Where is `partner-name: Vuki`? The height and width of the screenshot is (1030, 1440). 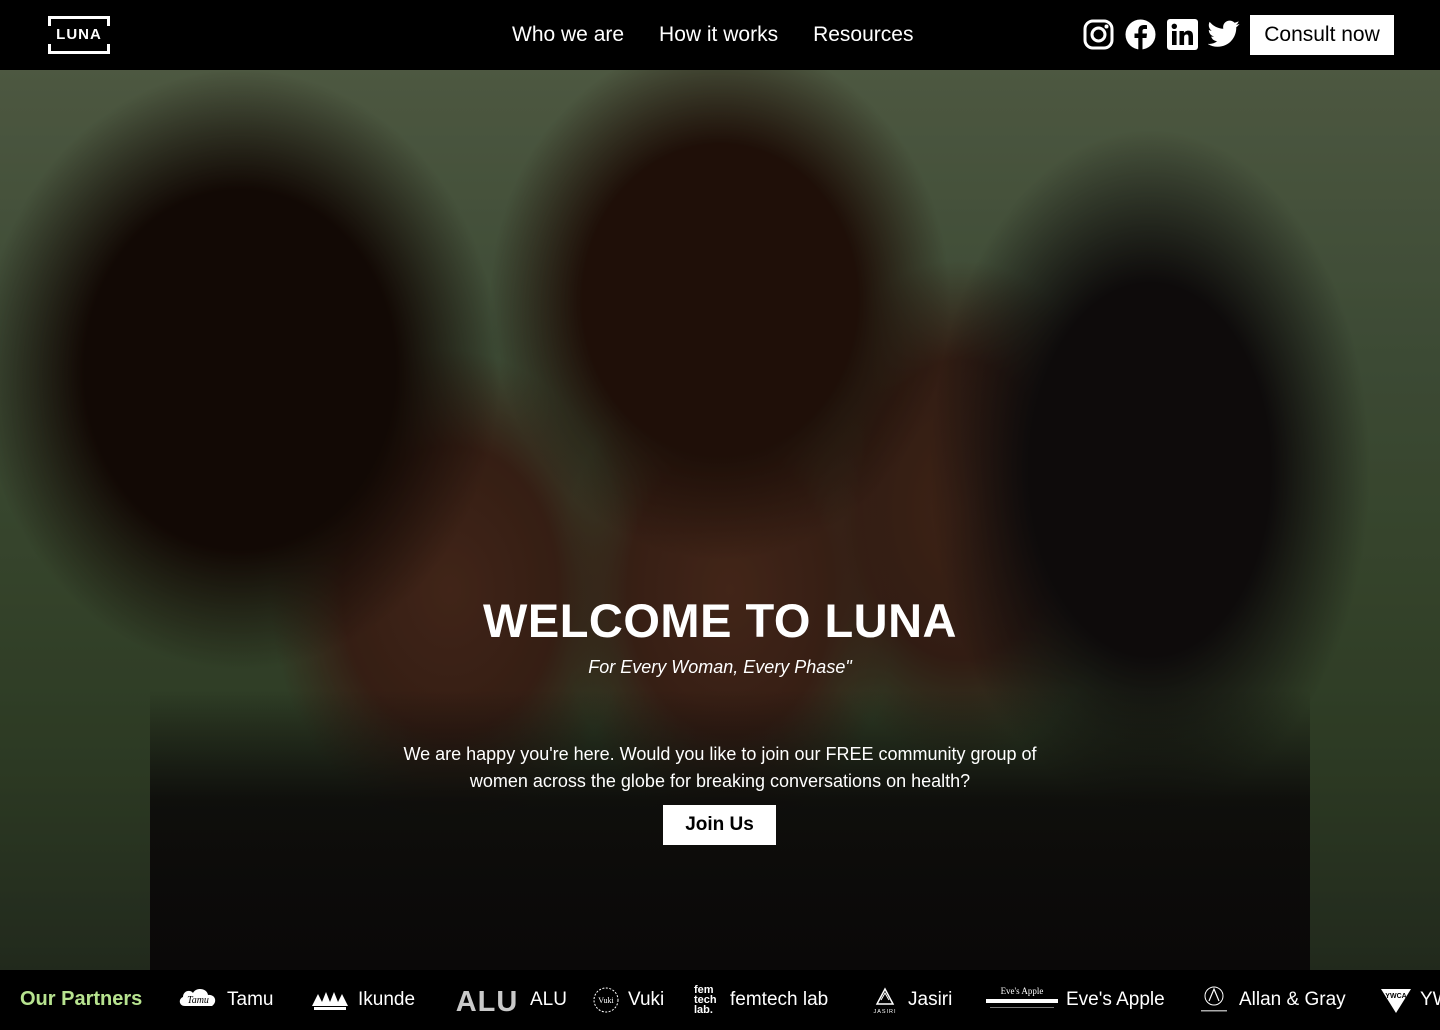 partner-name: Vuki is located at coordinates (646, 999).